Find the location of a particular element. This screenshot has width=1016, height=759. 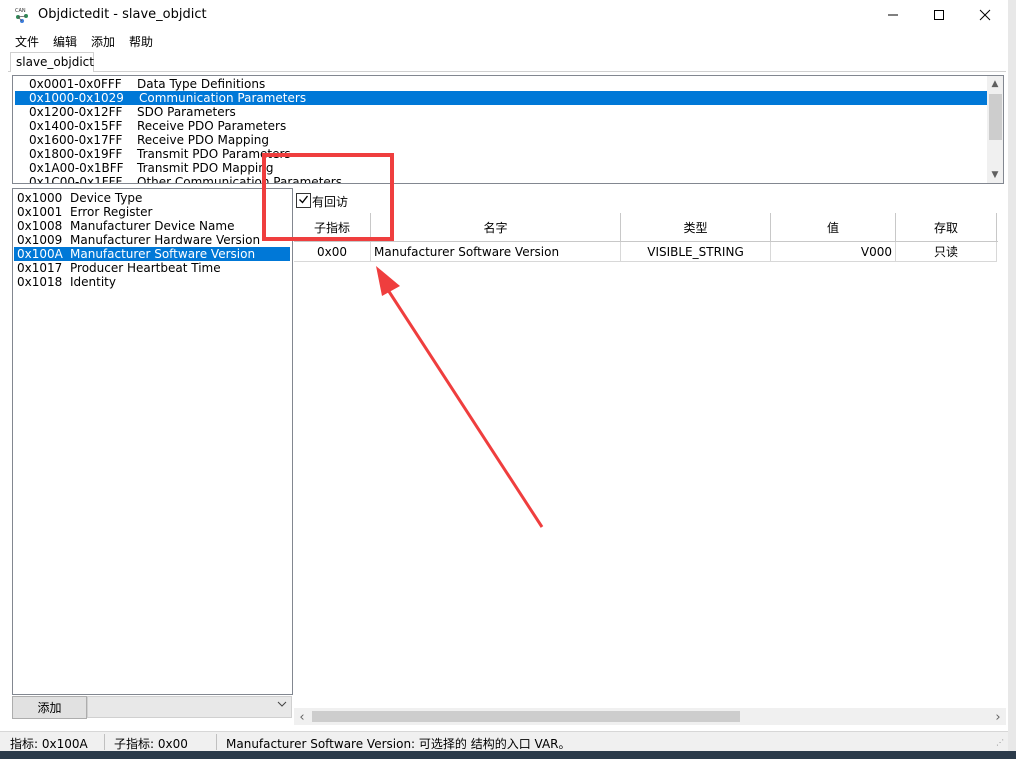

grid-header: 子指标 名字 类型 值 存取 is located at coordinates (646, 227).